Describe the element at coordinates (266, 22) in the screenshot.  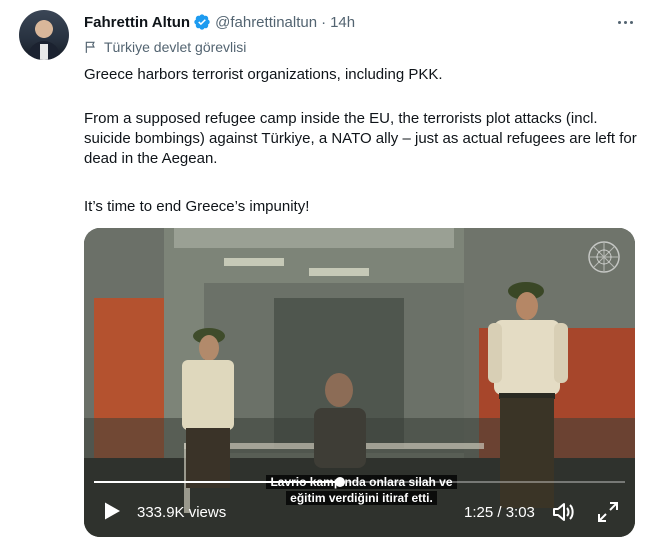
I see `author-handle: @fahrettinaltun` at that location.